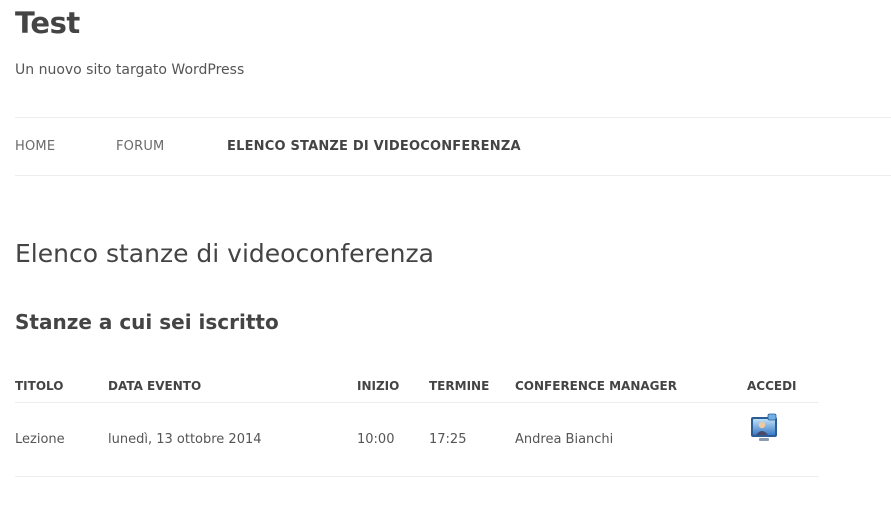 The width and height of the screenshot is (891, 529). What do you see at coordinates (232, 386) in the screenshot?
I see `column-header-data-evento: DATA EVENTO` at bounding box center [232, 386].